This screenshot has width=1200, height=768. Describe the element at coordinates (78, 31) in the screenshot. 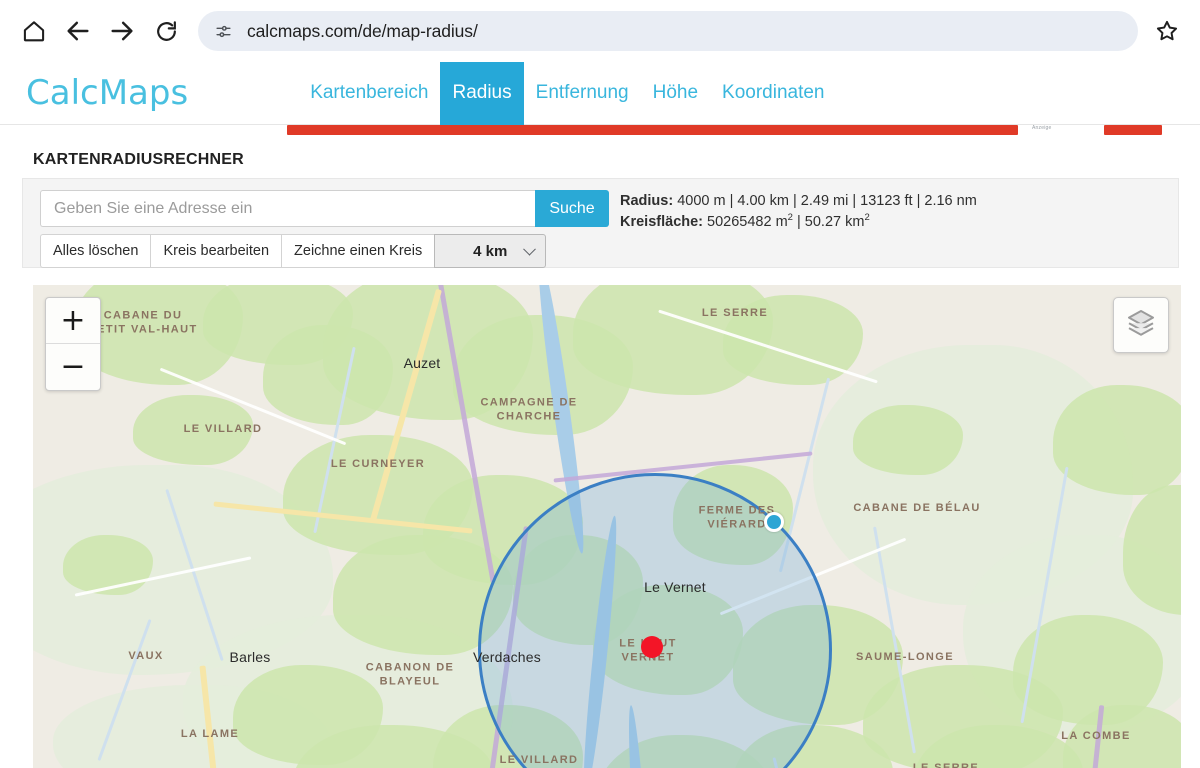

I see `back-icon` at that location.